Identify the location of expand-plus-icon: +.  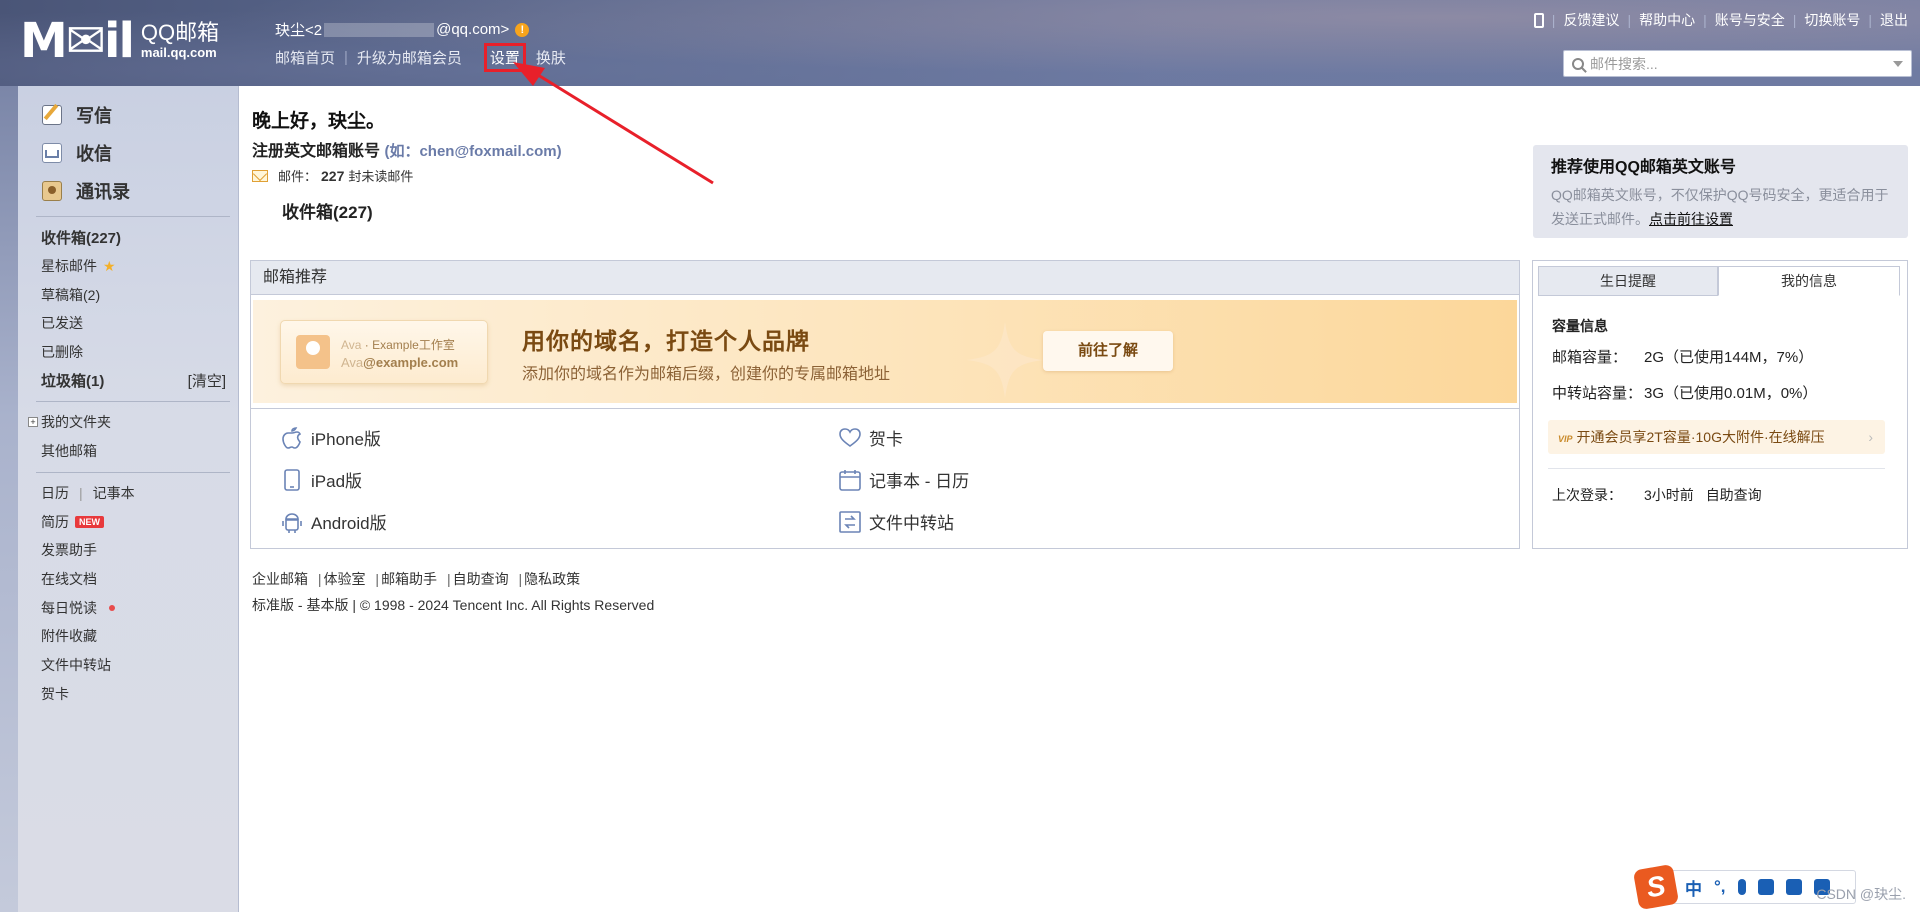
(33, 422).